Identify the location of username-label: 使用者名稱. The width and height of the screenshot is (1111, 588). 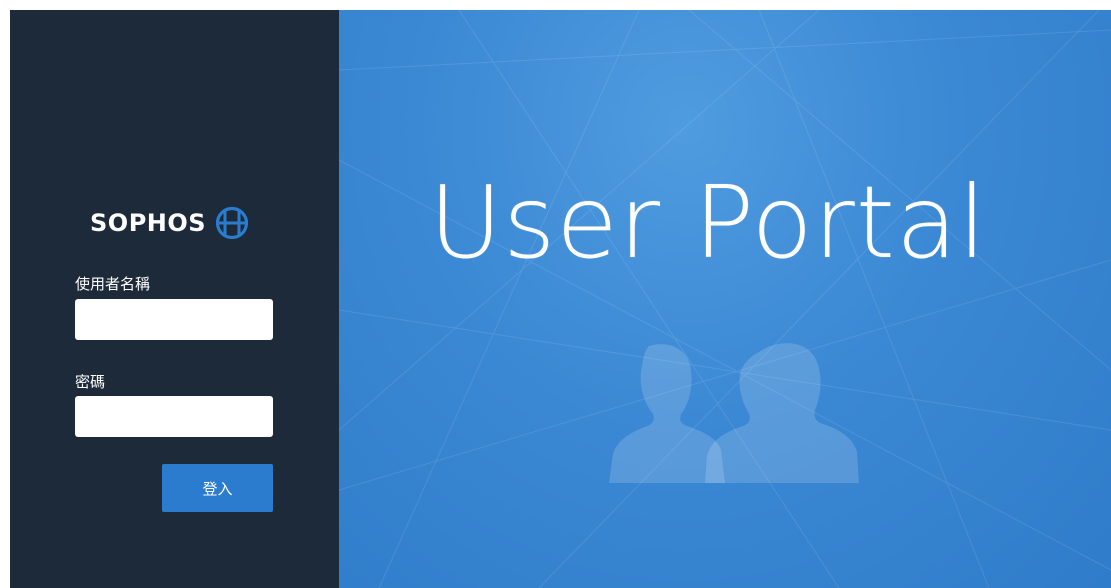
(113, 284).